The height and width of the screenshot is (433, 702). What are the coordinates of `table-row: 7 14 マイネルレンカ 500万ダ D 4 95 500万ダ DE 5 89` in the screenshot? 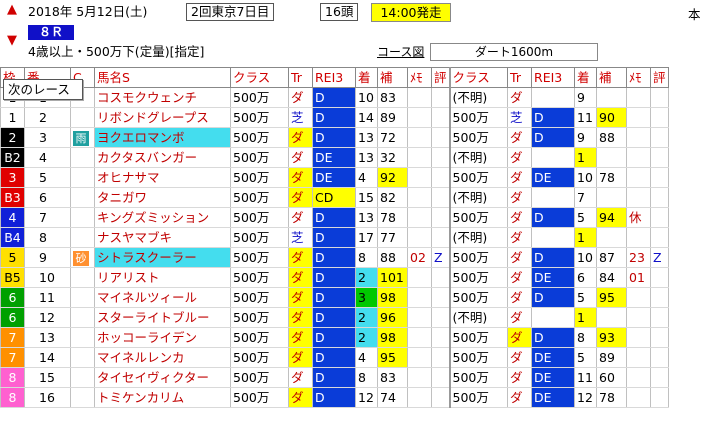 It's located at (335, 357).